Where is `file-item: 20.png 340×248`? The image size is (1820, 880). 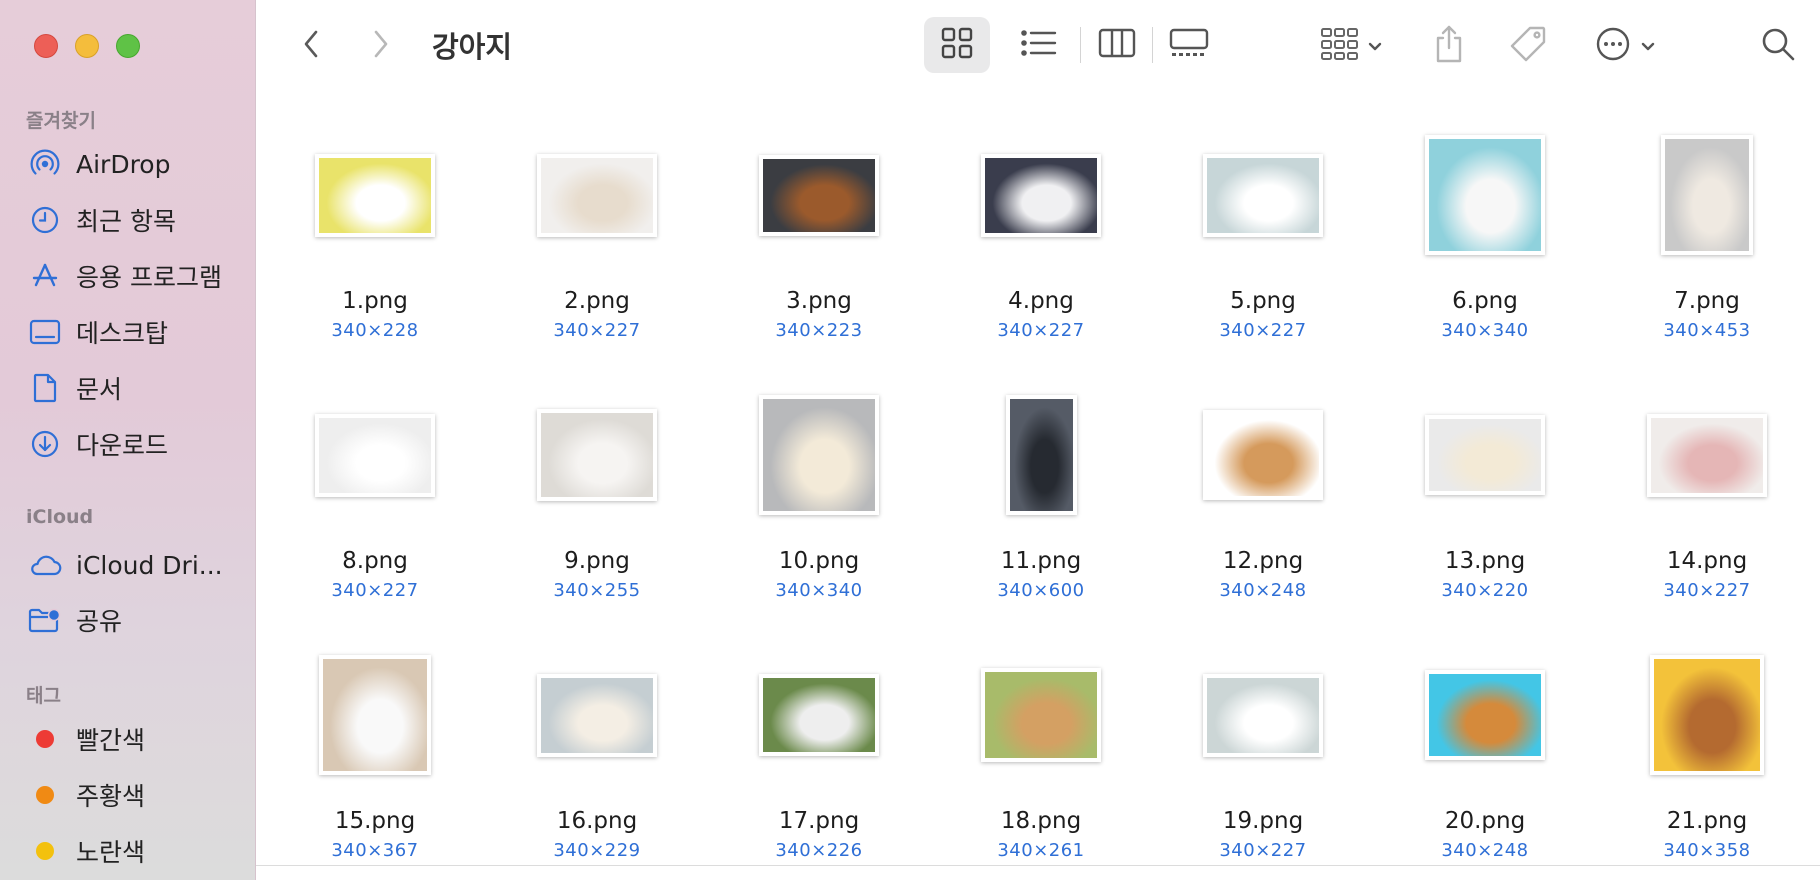 file-item: 20.png 340×248 is located at coordinates (1485, 755).